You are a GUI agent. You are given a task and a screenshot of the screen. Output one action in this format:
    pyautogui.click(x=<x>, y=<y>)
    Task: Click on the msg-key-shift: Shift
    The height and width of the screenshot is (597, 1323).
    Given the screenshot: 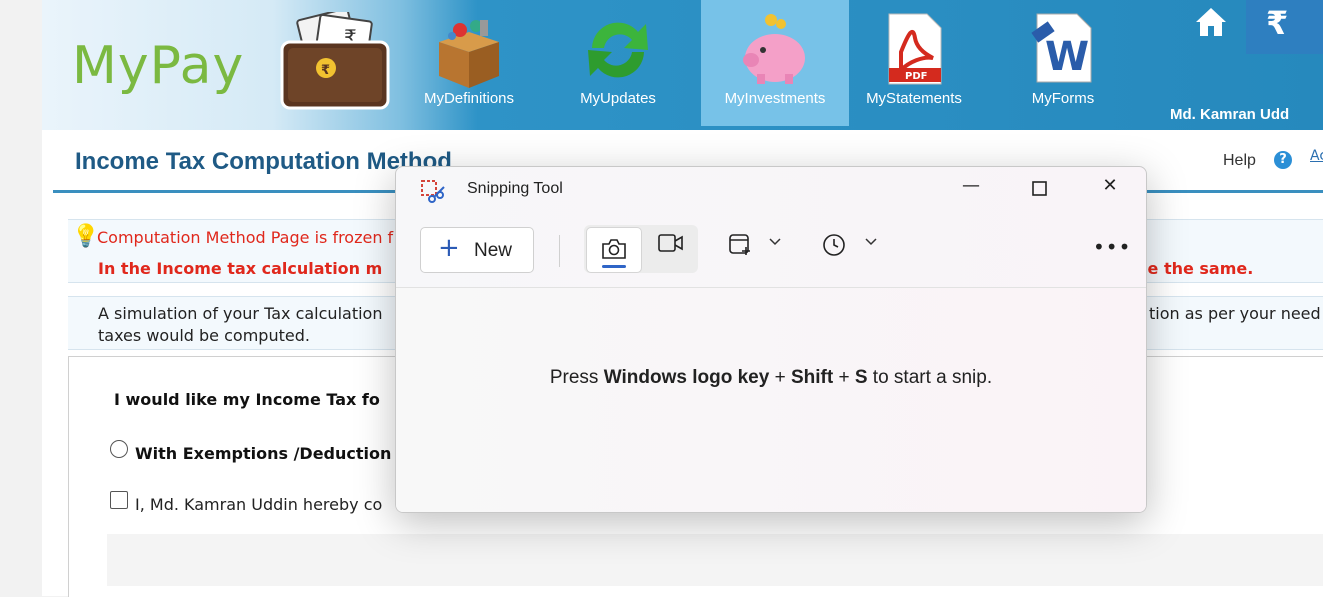 What is the action you would take?
    pyautogui.click(x=812, y=377)
    